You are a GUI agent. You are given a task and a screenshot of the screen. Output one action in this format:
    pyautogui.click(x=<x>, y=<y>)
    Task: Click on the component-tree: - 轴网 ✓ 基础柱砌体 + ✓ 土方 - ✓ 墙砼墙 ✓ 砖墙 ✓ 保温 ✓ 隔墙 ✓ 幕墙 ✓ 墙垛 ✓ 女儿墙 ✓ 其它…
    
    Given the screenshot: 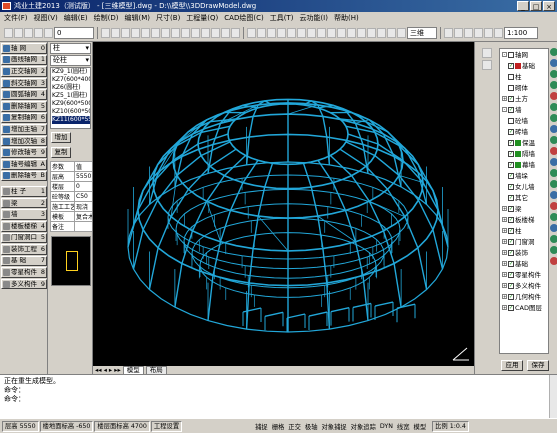 What is the action you would take?
    pyautogui.click(x=524, y=201)
    